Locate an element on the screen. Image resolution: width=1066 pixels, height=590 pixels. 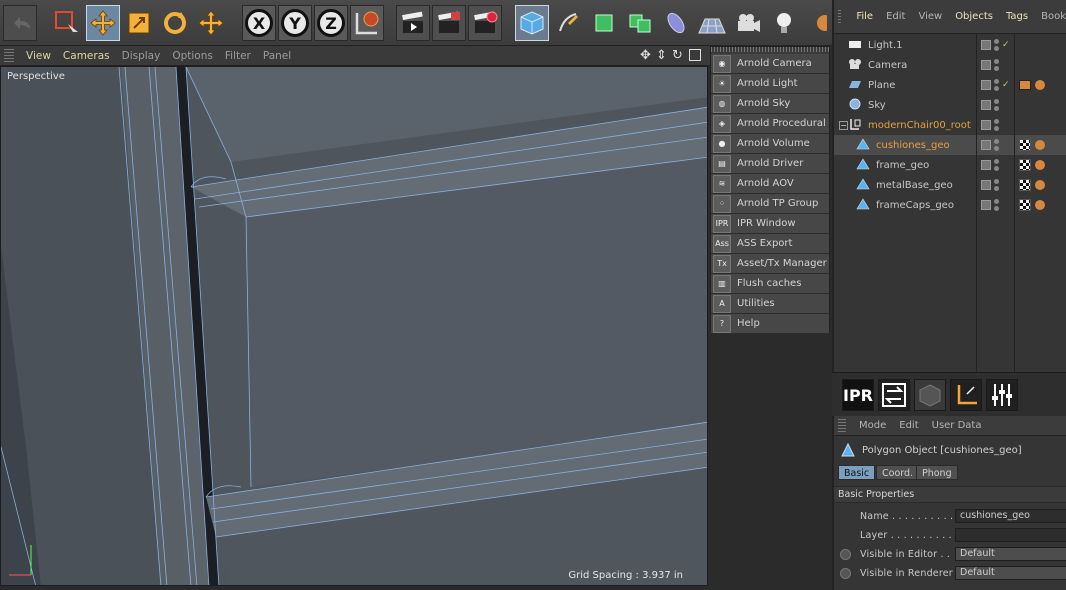
object-row: Plane ✓ is located at coordinates (950, 85).